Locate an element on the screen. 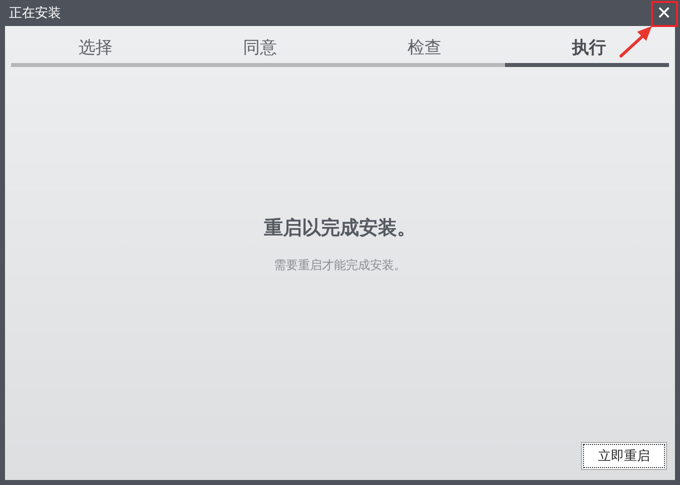  annotation-arrow is located at coordinates (636, 42).